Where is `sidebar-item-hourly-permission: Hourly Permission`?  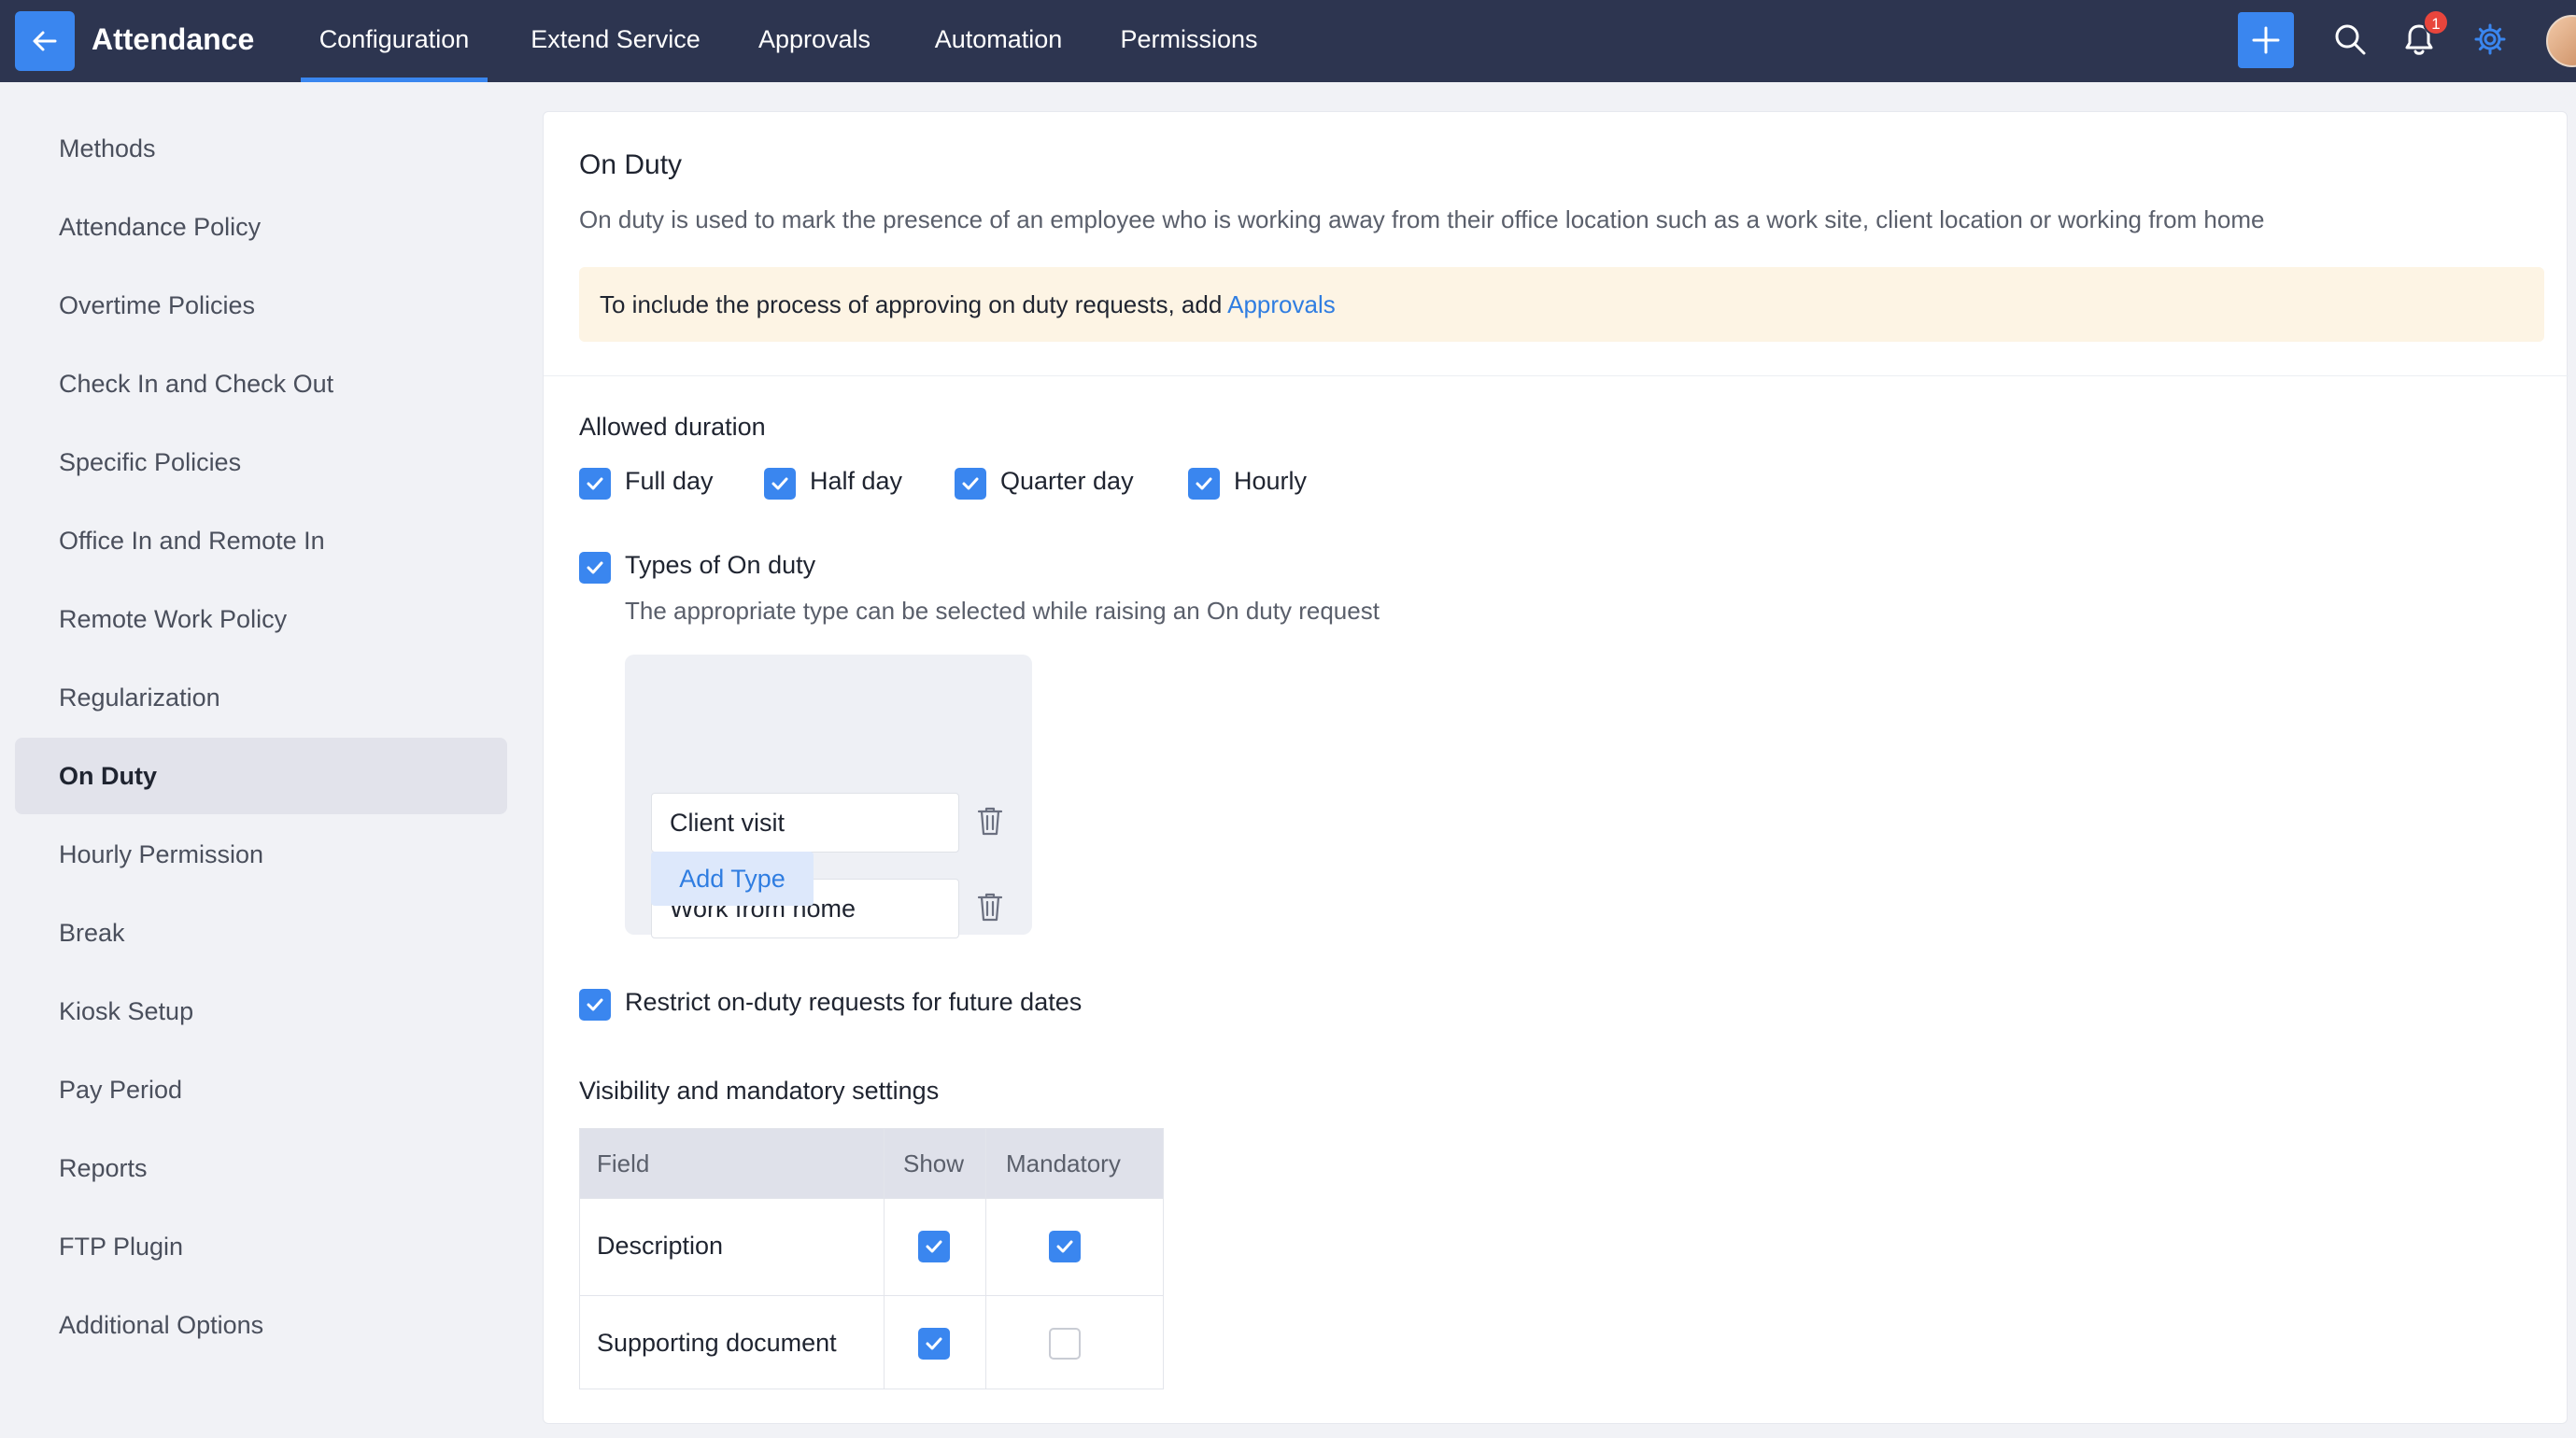 sidebar-item-hourly-permission: Hourly Permission is located at coordinates (261, 854).